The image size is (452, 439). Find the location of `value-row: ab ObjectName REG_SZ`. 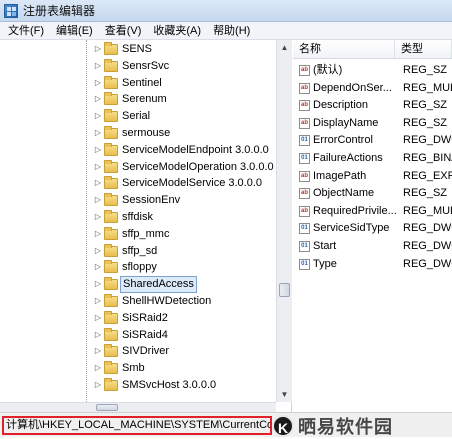

value-row: ab ObjectName REG_SZ is located at coordinates (372, 193).